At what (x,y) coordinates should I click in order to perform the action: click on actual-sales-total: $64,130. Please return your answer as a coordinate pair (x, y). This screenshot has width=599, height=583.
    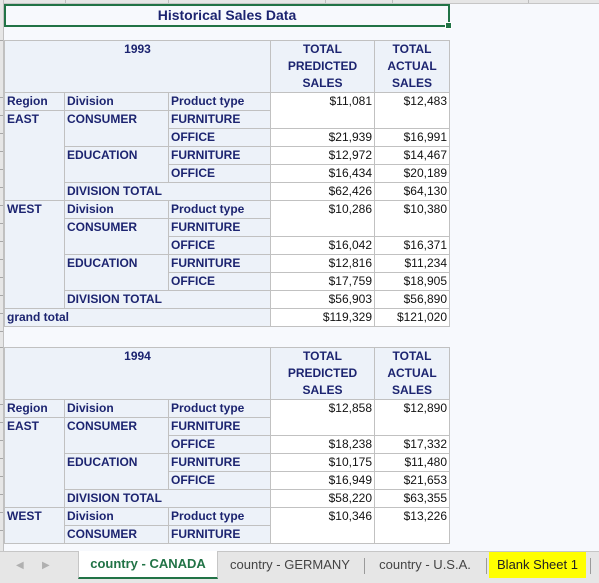
    Looking at the image, I should click on (412, 191).